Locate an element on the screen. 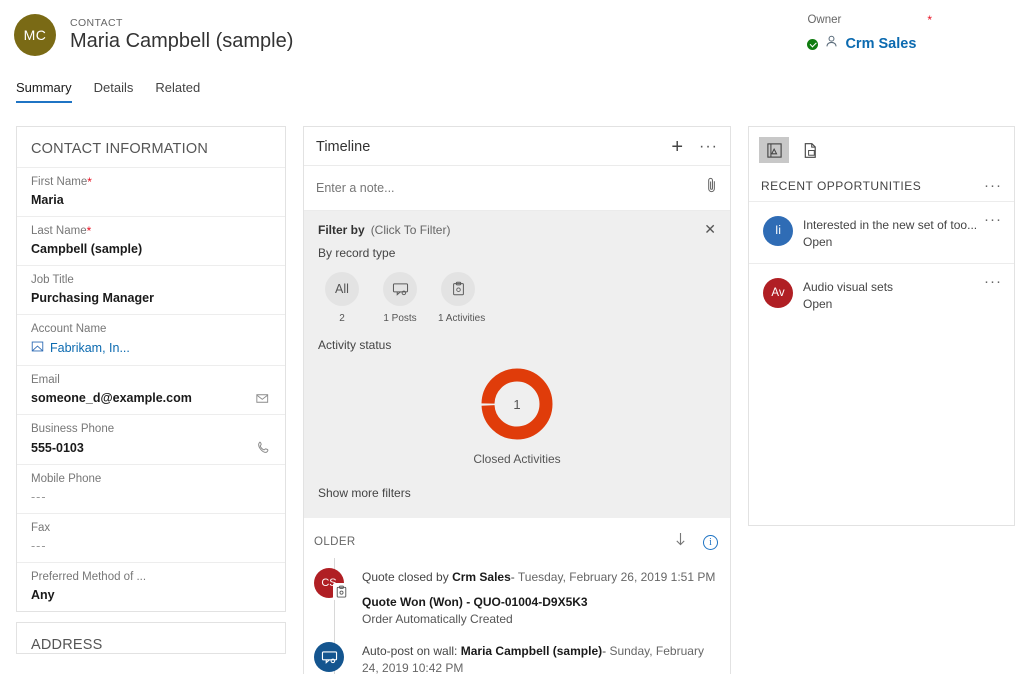 This screenshot has width=1024, height=674. timeline-title: Timeline is located at coordinates (343, 147).